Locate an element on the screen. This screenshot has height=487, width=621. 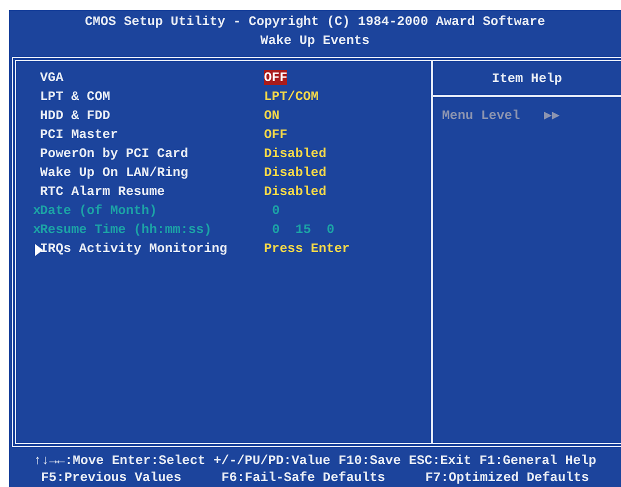
key-hint: Enter:Select is located at coordinates (159, 460).